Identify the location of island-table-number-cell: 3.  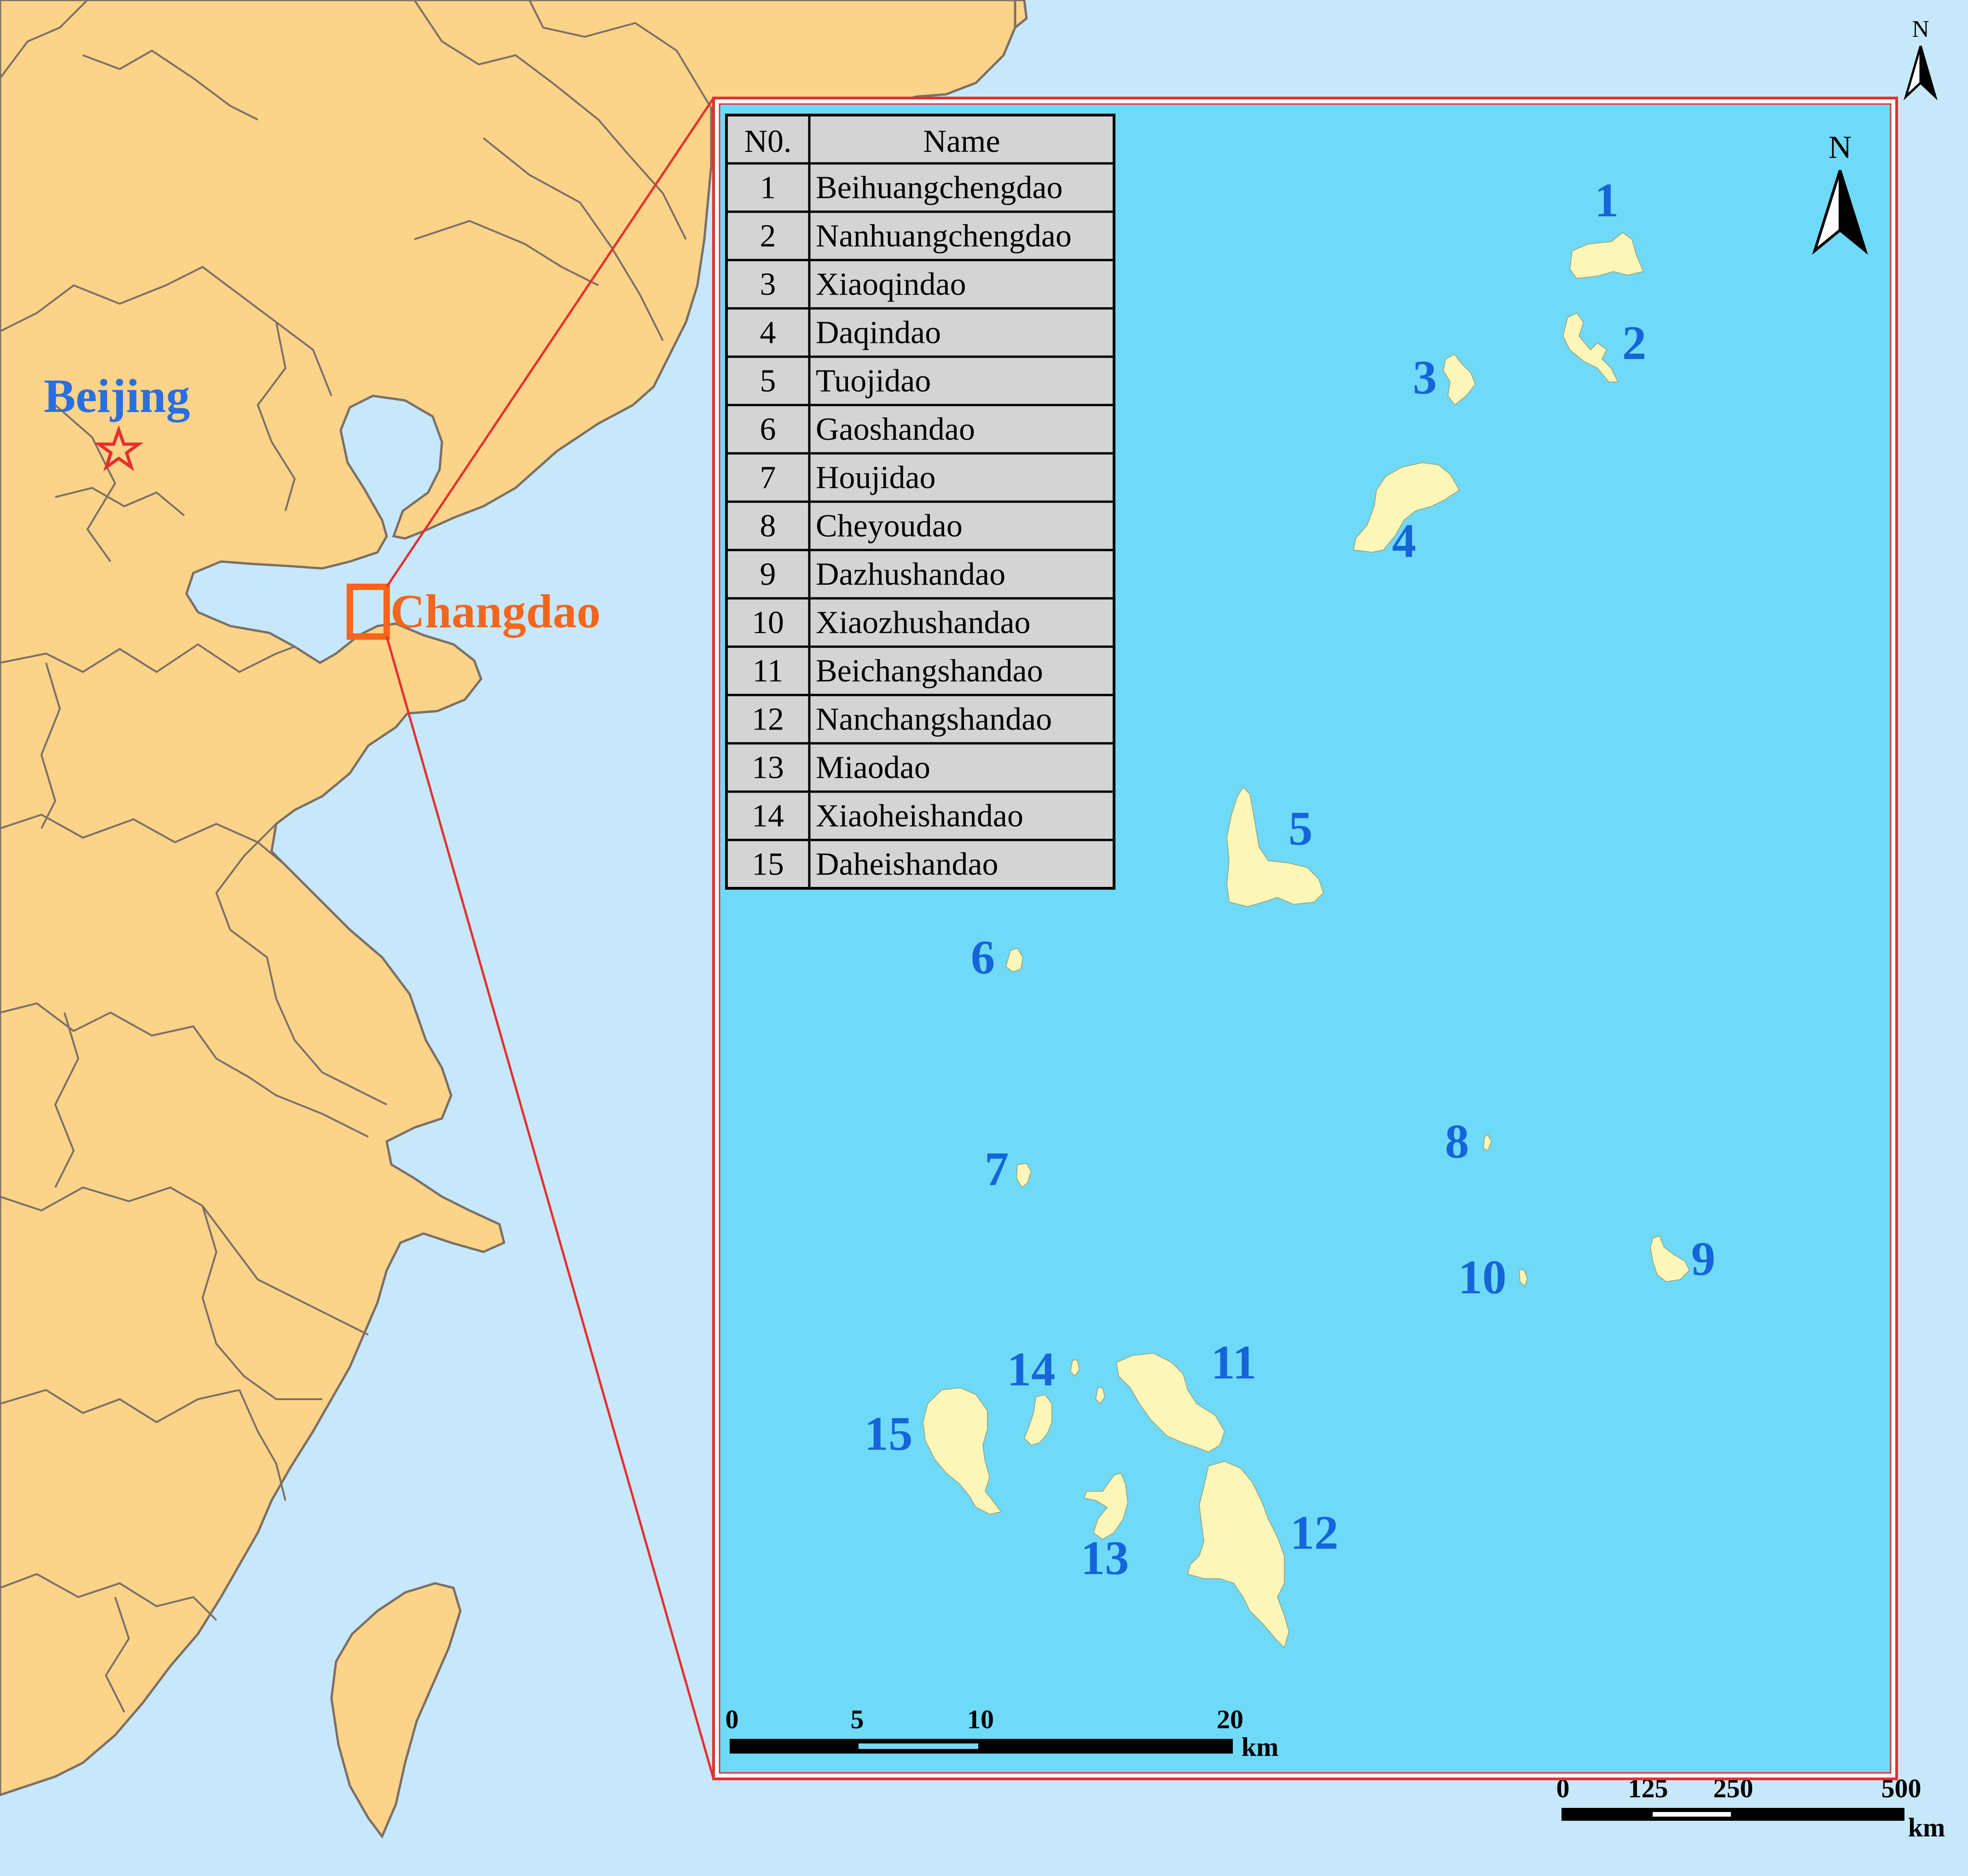
(768, 284).